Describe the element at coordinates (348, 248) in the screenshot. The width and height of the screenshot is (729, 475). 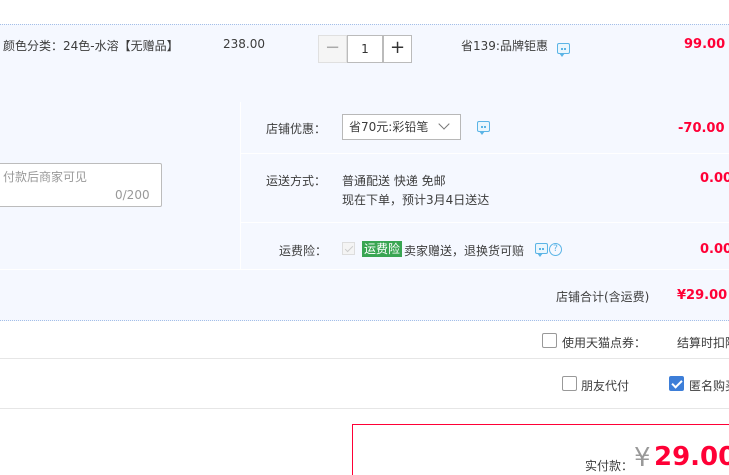
I see `insurance-checkbox` at that location.